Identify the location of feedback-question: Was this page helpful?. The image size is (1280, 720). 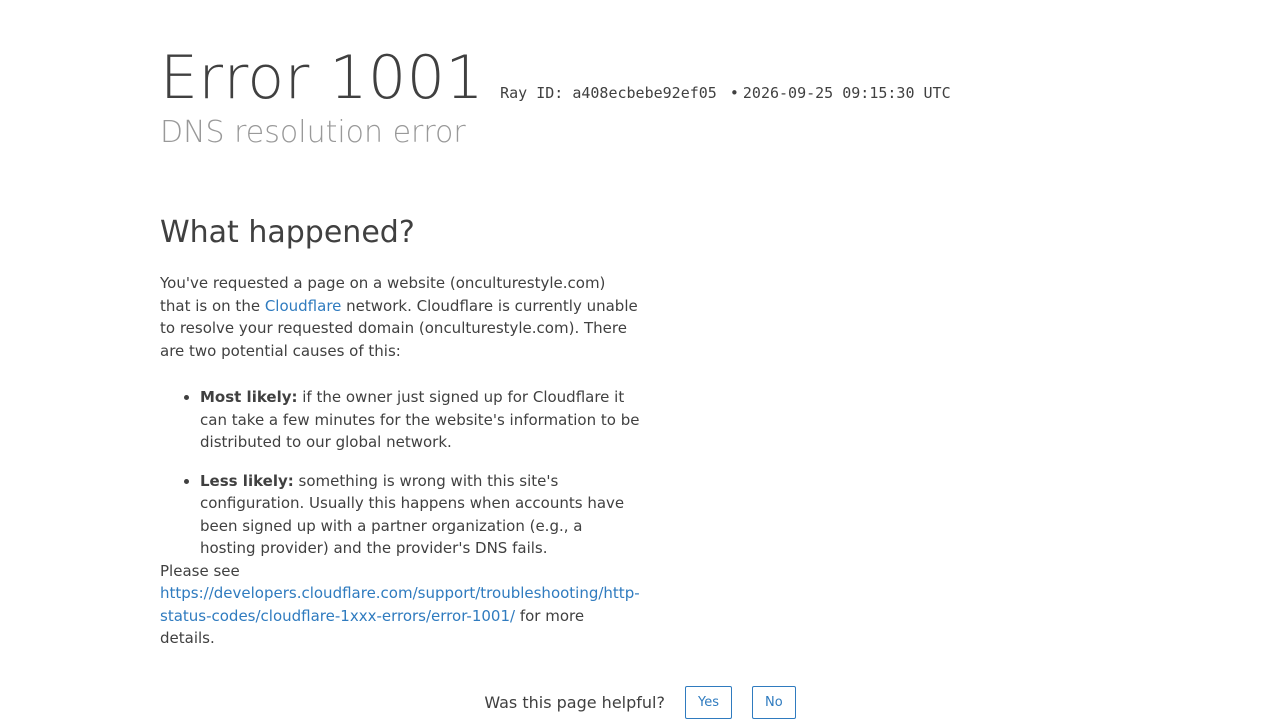
(574, 702).